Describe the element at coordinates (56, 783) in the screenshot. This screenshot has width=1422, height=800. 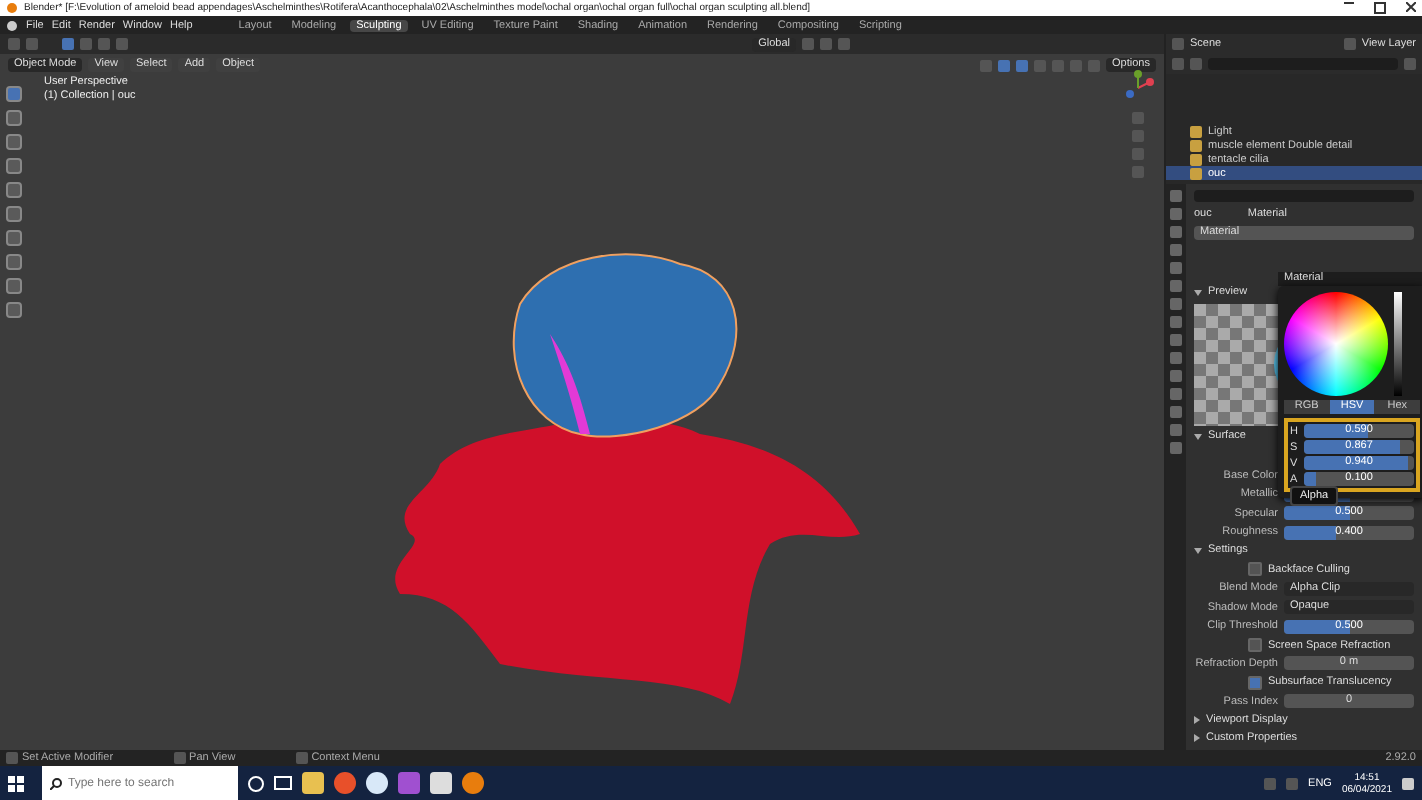
I see `search-icon` at that location.